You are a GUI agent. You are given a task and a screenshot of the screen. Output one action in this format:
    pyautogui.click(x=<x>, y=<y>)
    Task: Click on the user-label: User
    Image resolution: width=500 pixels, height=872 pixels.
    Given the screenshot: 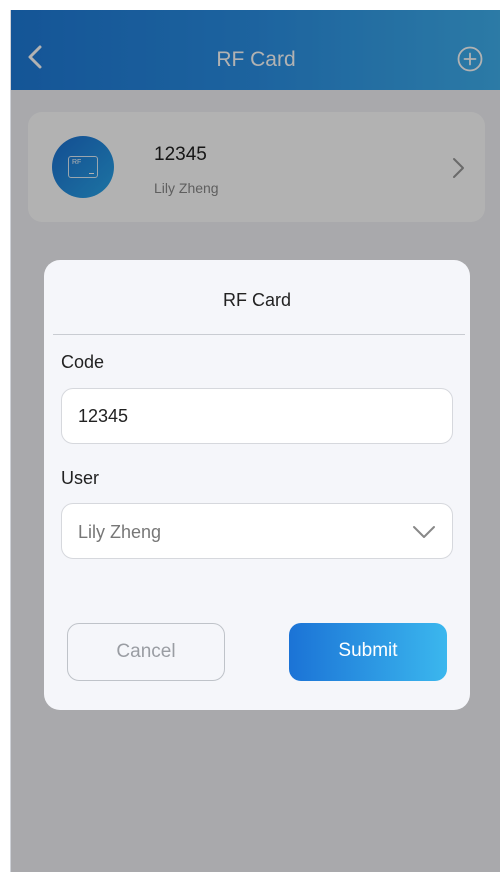 What is the action you would take?
    pyautogui.click(x=80, y=478)
    